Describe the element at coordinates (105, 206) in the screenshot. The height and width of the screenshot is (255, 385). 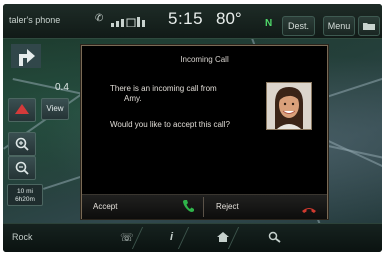
I see `accept-label: Accept` at that location.